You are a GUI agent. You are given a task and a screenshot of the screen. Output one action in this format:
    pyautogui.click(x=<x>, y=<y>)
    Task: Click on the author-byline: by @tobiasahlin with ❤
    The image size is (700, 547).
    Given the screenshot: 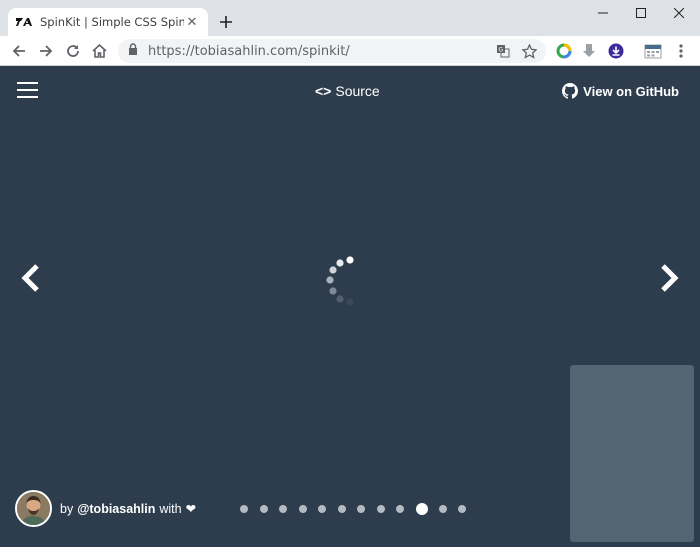 What is the action you would take?
    pyautogui.click(x=105, y=508)
    